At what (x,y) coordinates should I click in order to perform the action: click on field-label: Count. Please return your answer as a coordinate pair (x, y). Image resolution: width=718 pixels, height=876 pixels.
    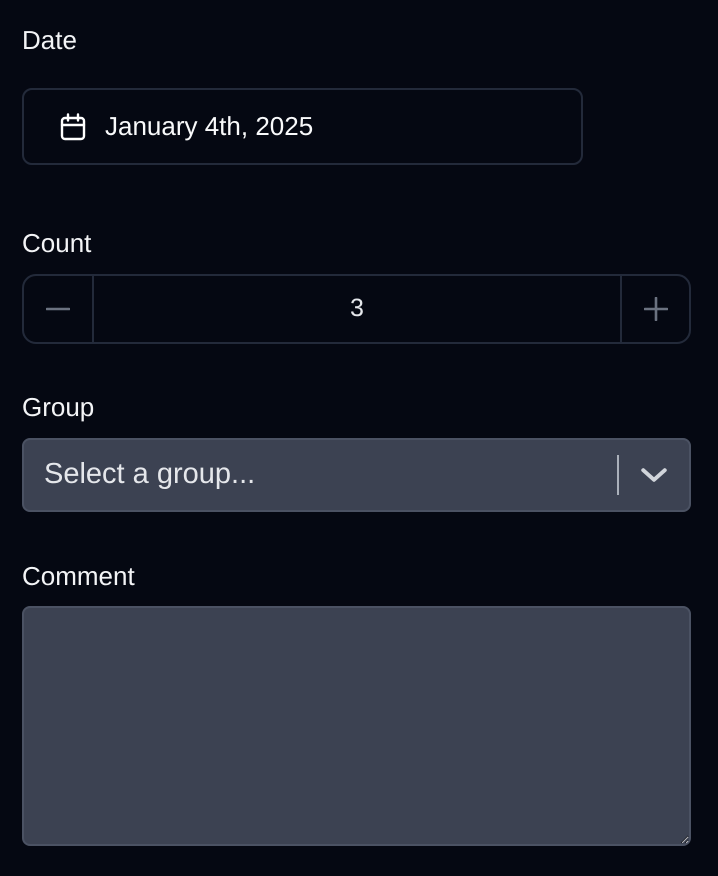
    Looking at the image, I should click on (57, 243).